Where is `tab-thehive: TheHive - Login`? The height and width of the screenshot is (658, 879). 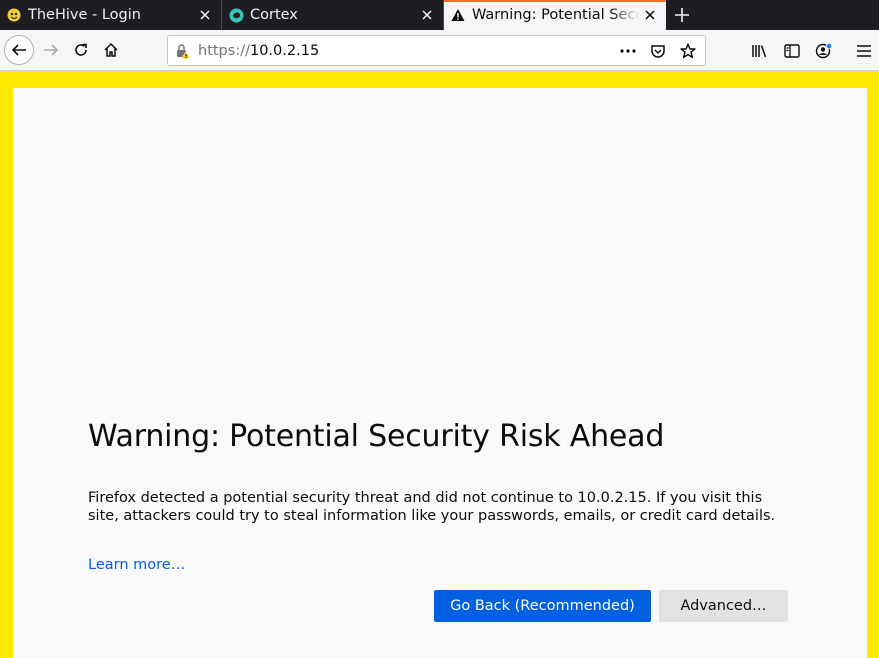
tab-thehive: TheHive - Login is located at coordinates (111, 15).